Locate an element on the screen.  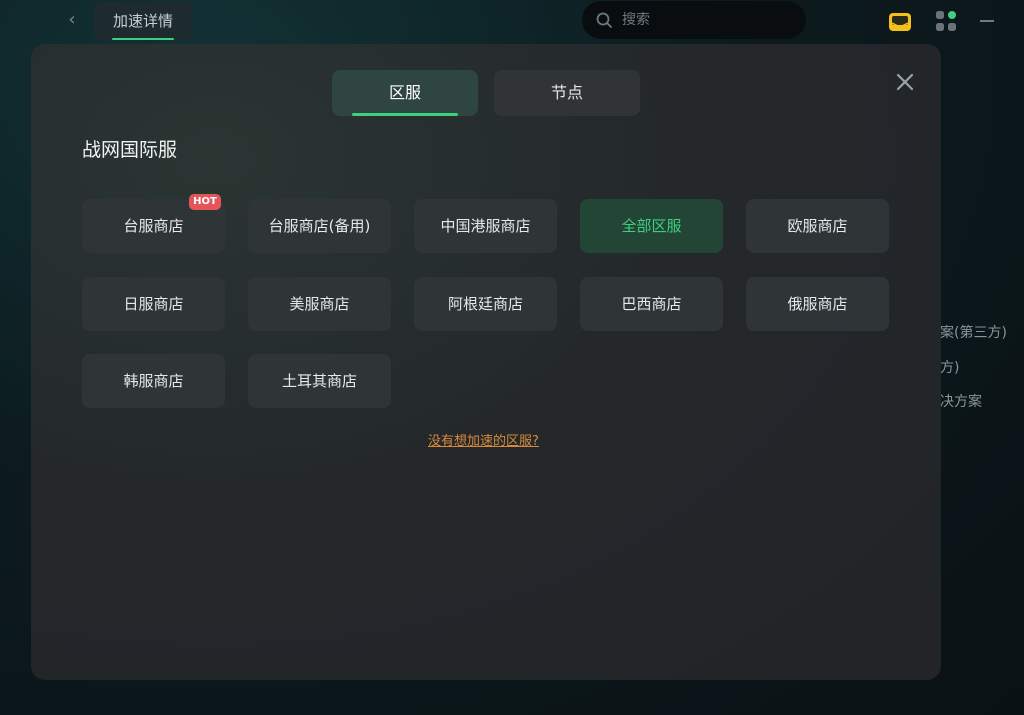
search-input is located at coordinates (707, 20).